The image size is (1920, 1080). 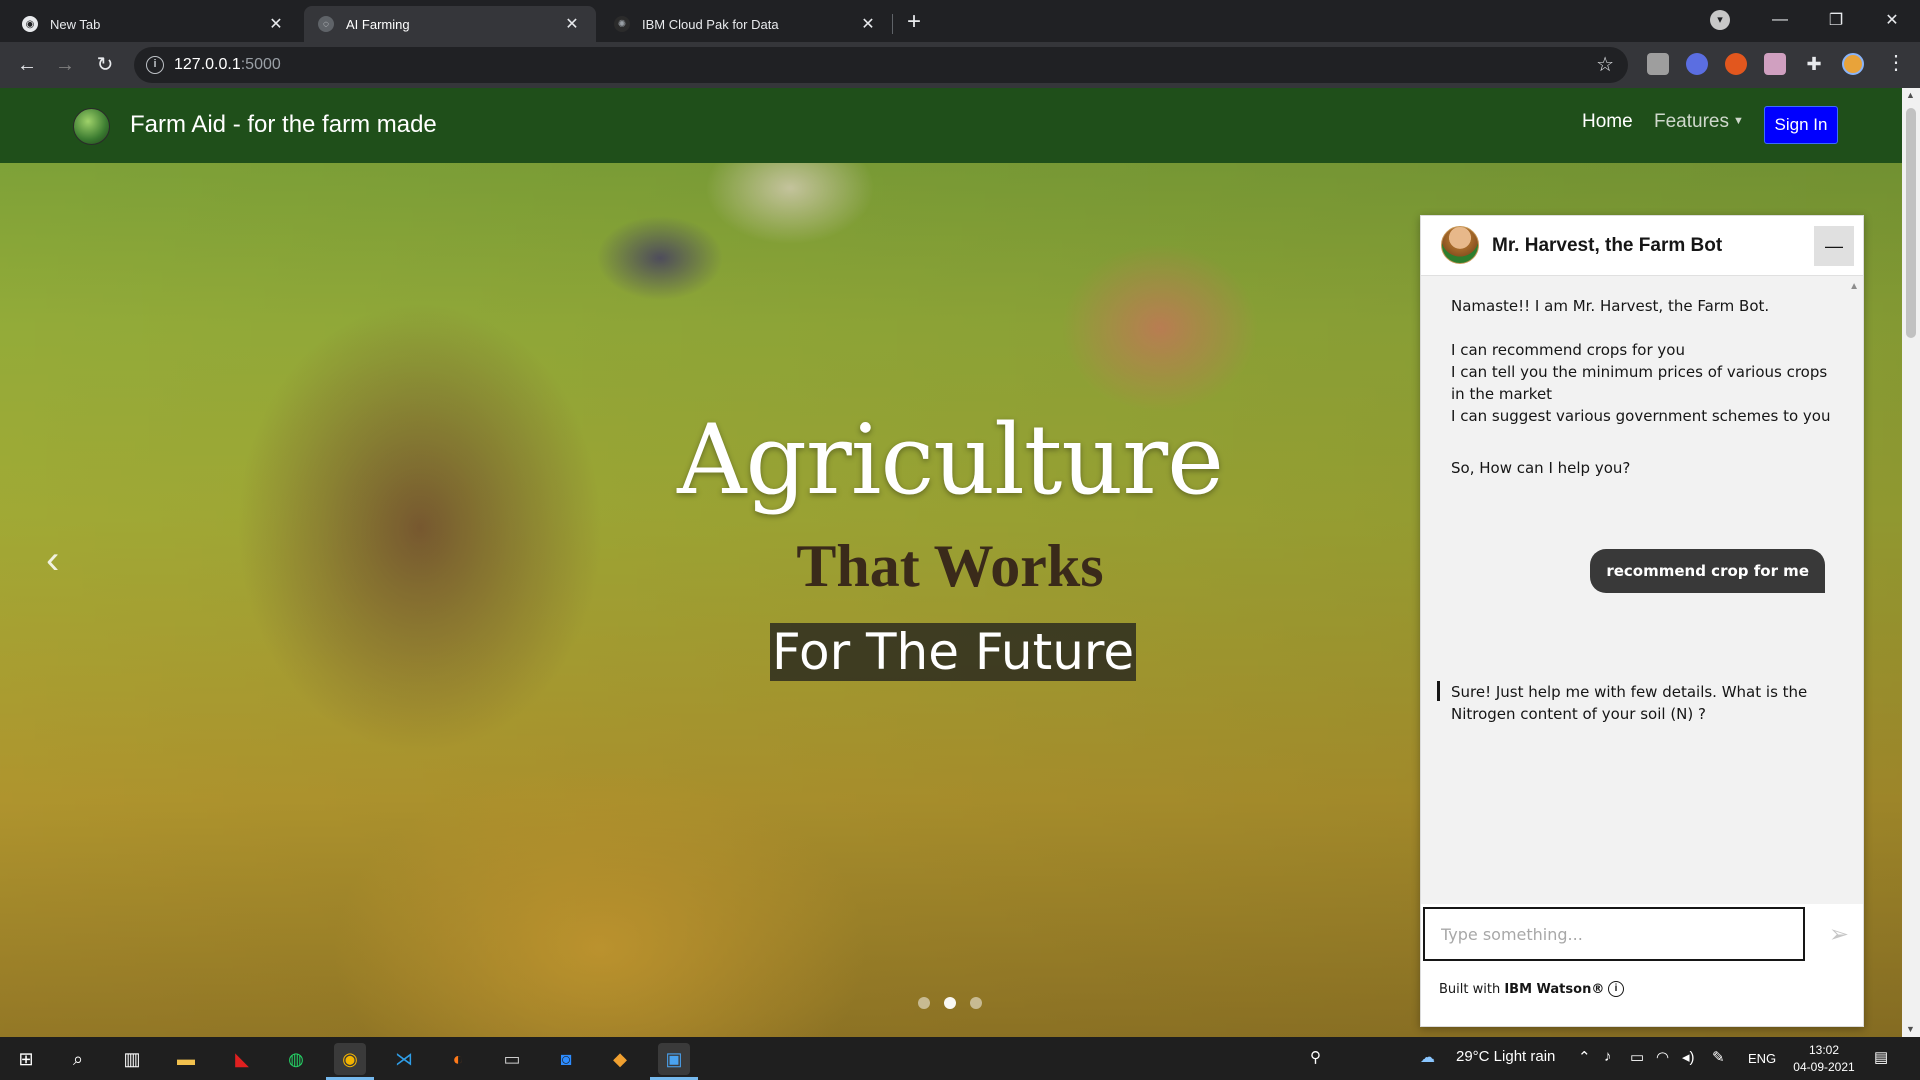 I want to click on terminal-icon: ▭, so click(x=512, y=1059).